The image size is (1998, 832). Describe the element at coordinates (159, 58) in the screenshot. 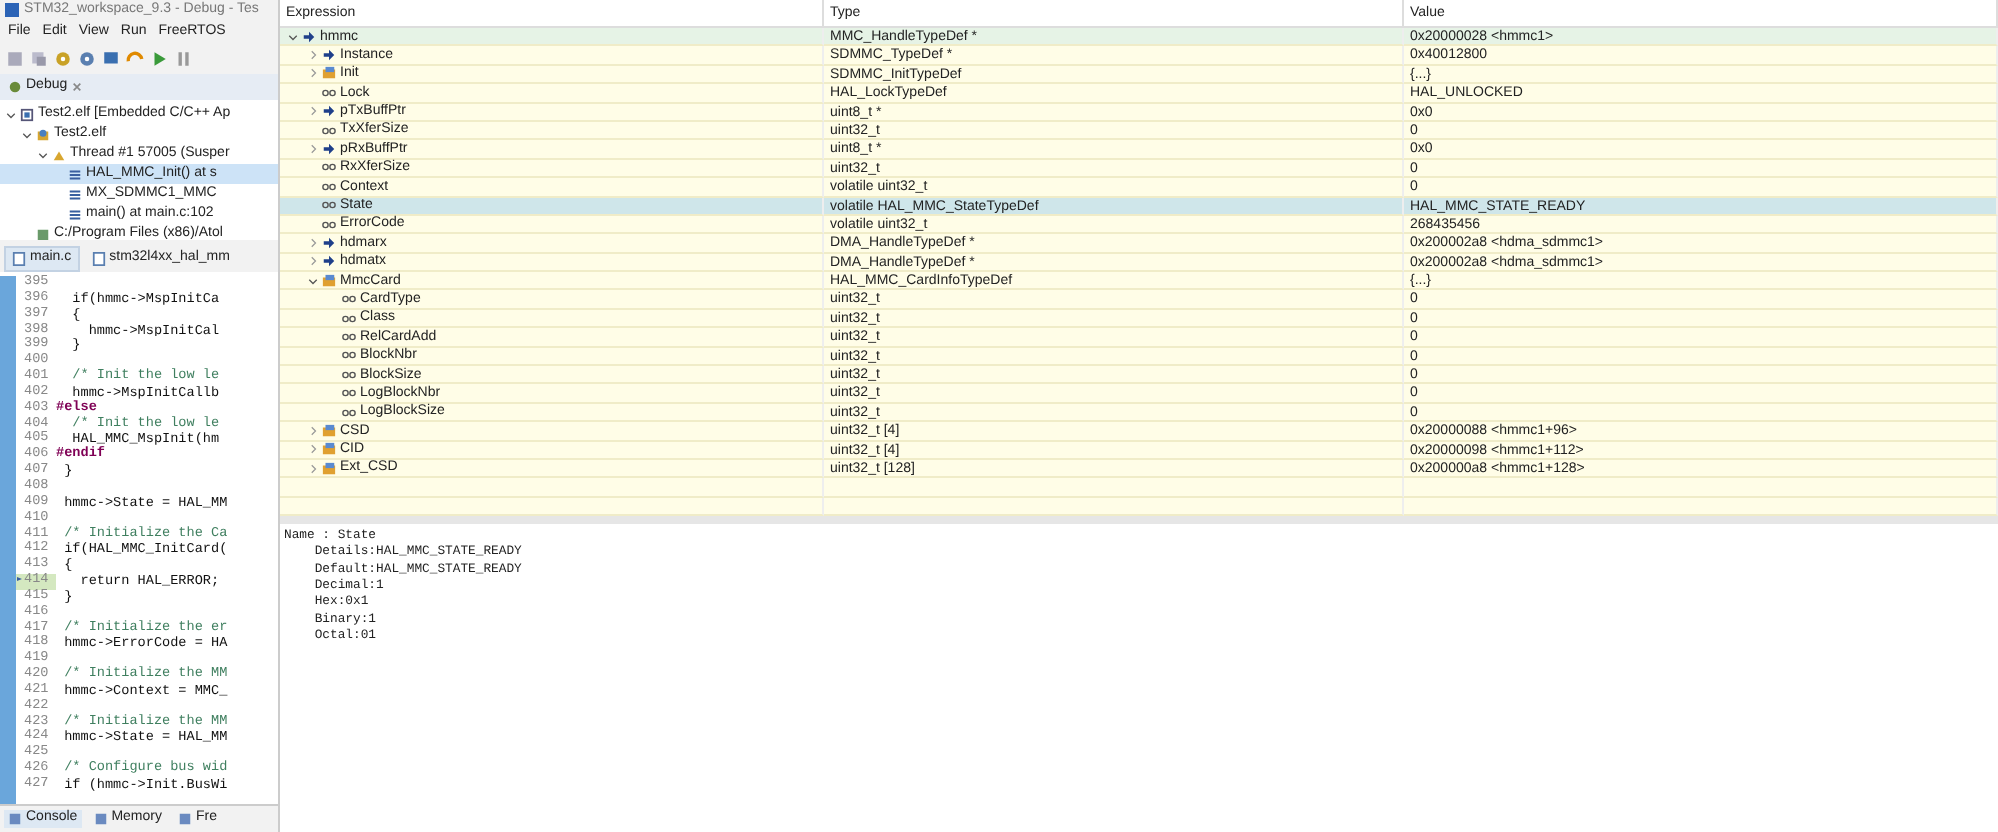

I see `play-icon` at that location.